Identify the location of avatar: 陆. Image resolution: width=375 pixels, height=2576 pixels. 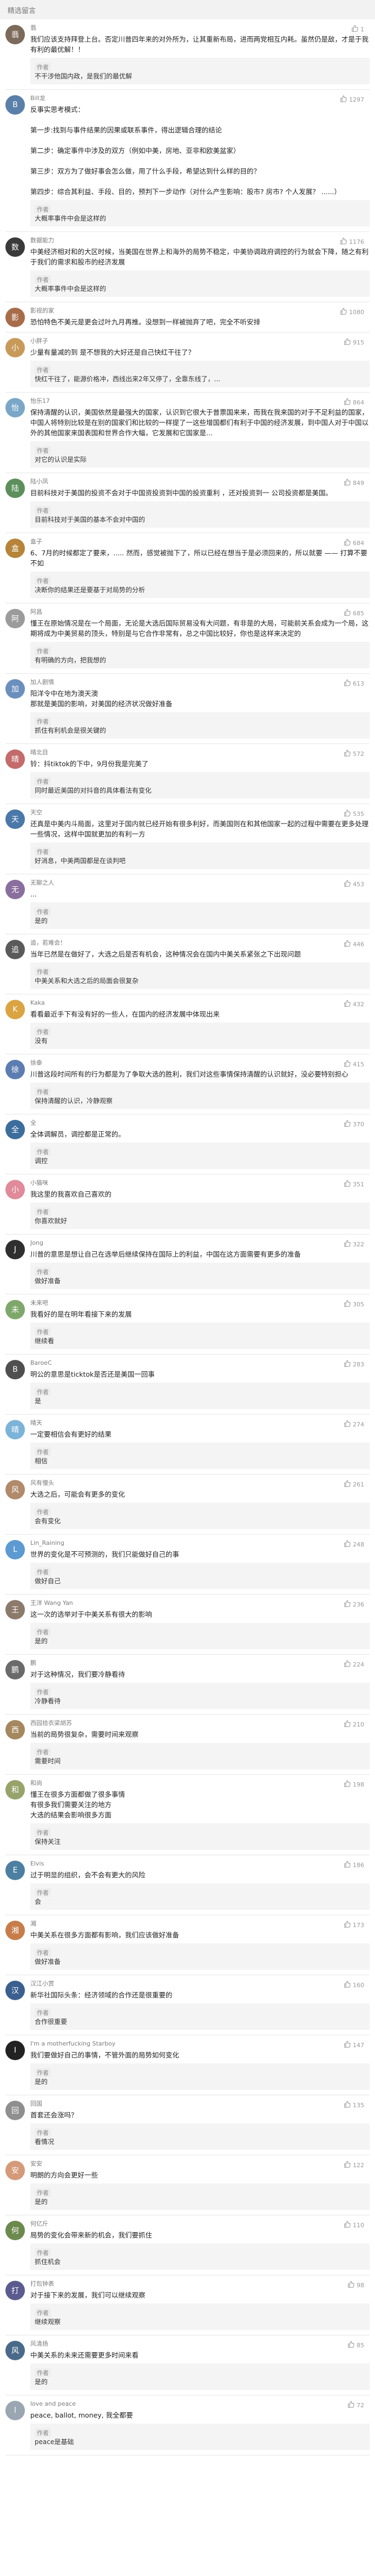
(15, 489).